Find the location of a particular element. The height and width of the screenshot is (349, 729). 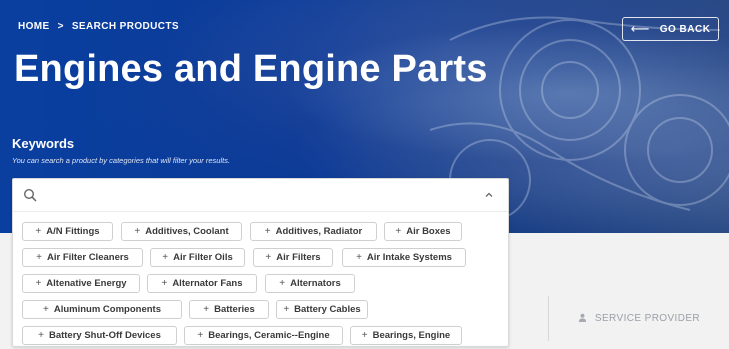

keywords-label: Keywords is located at coordinates (43, 143).